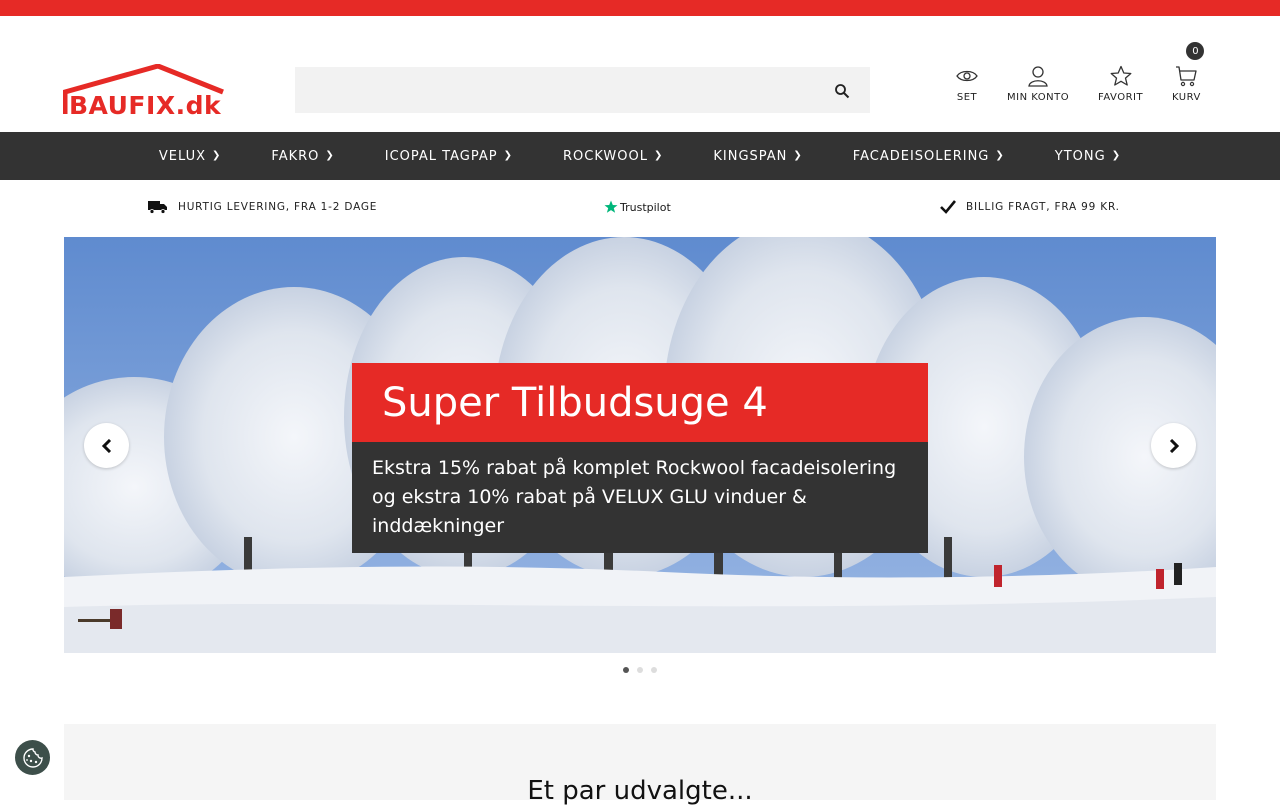 Image resolution: width=1280 pixels, height=806 pixels. I want to click on nav-item-label: ICOPAL TAGPAP, so click(441, 156).